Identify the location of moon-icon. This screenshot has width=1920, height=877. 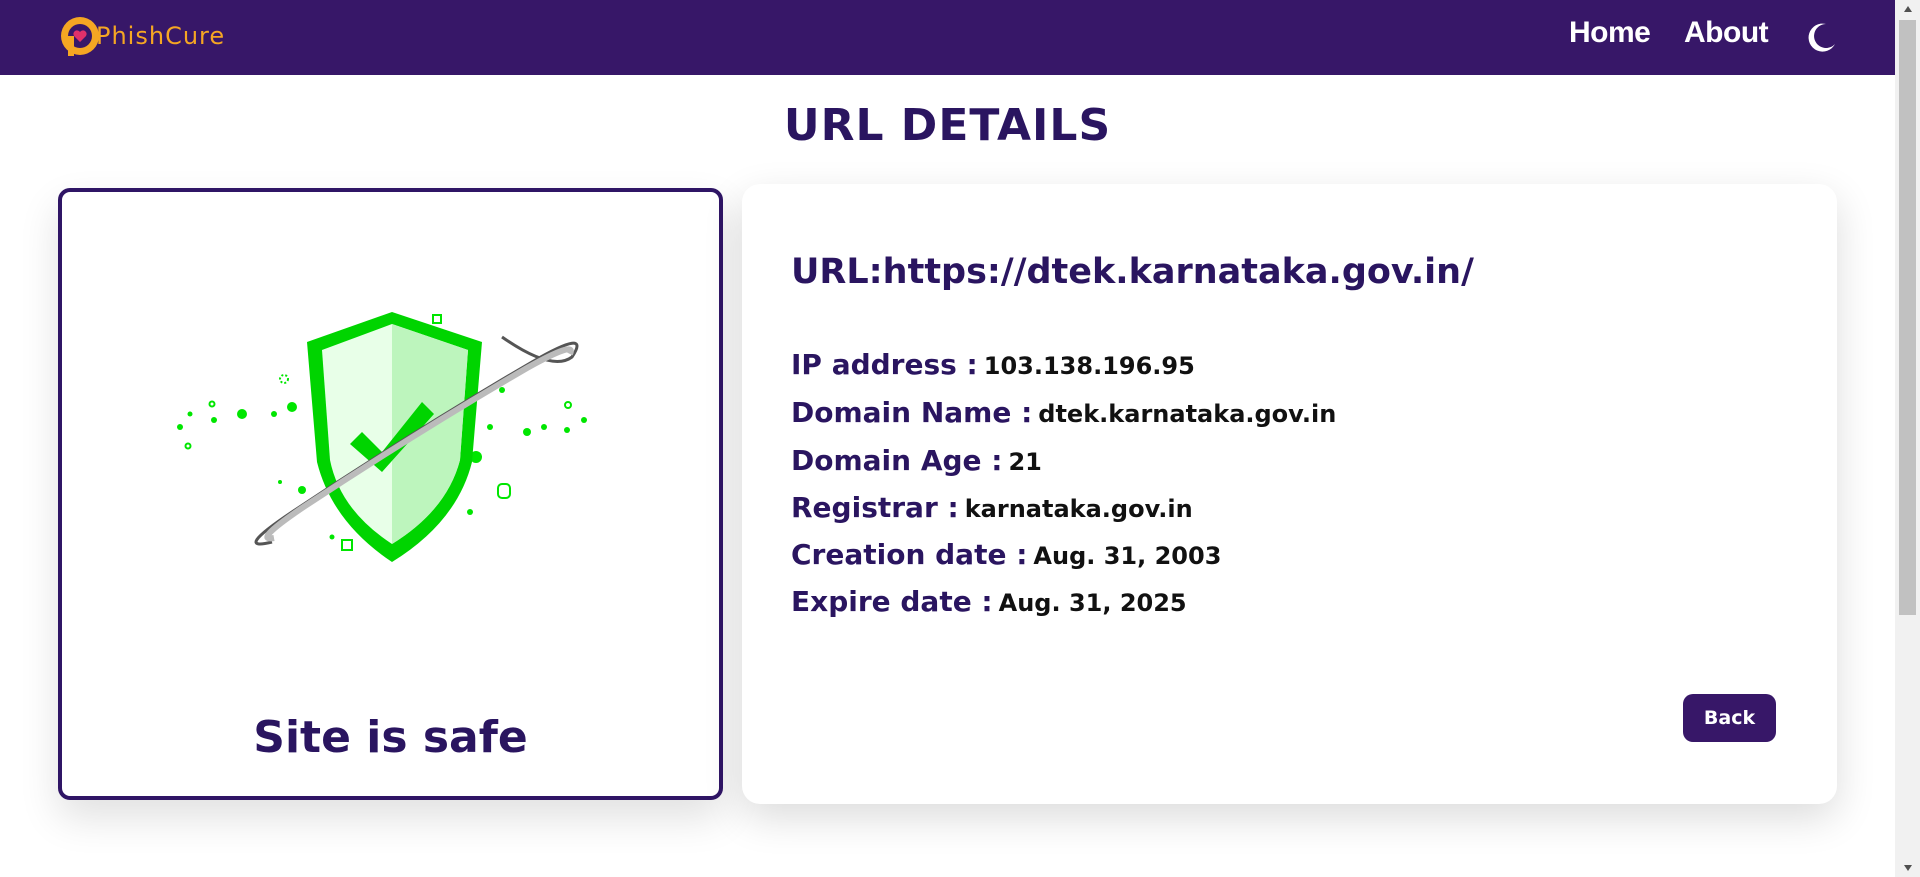
(1821, 37).